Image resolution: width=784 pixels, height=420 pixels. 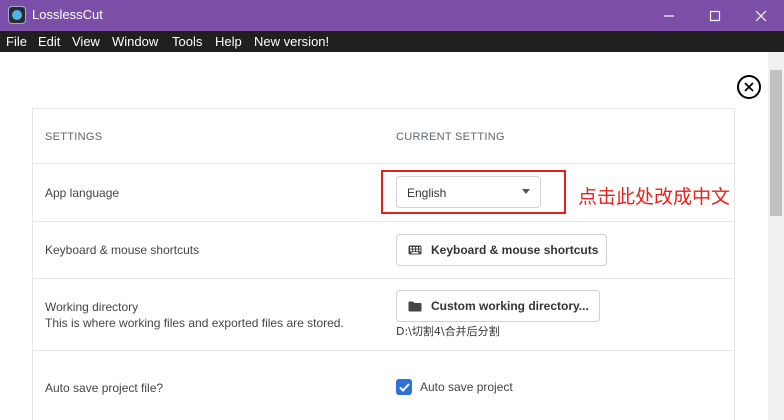 What do you see at coordinates (415, 306) in the screenshot?
I see `folder-icon` at bounding box center [415, 306].